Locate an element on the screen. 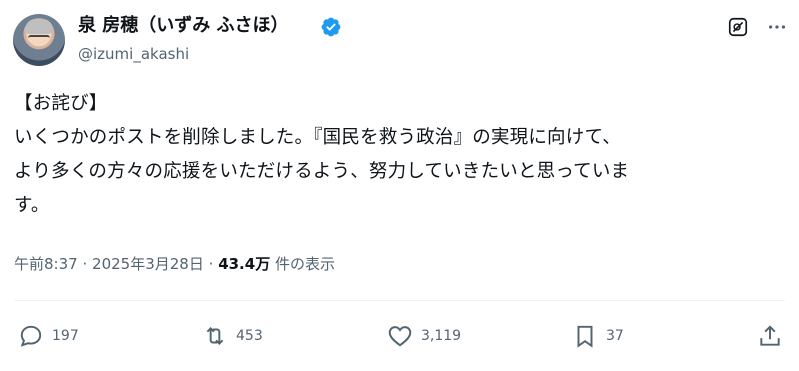 Image resolution: width=799 pixels, height=371 pixels. avatar-glasses is located at coordinates (39, 39).